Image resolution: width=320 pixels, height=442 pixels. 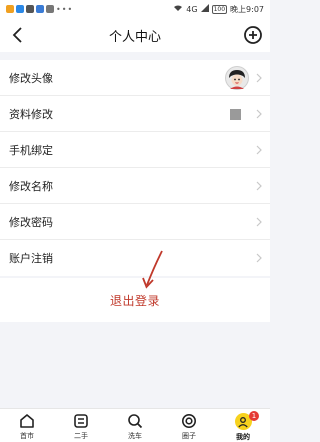 What do you see at coordinates (135, 436) in the screenshot?
I see `tab-label: 洗车` at bounding box center [135, 436].